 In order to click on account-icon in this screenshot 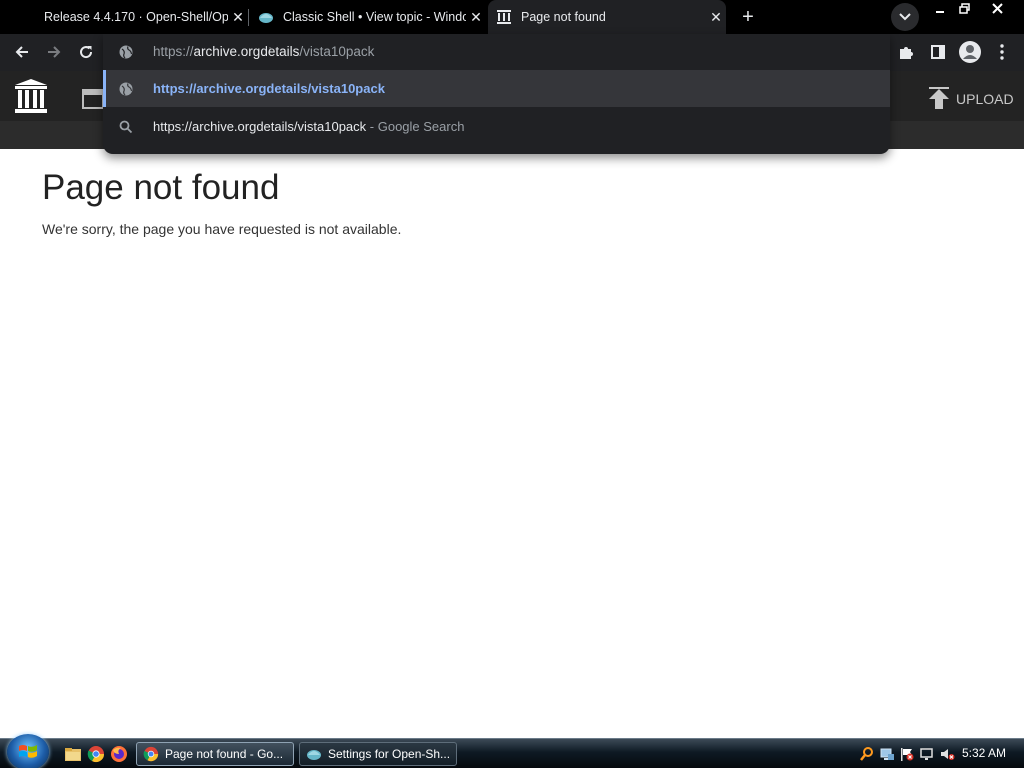, I will do `click(970, 52)`.